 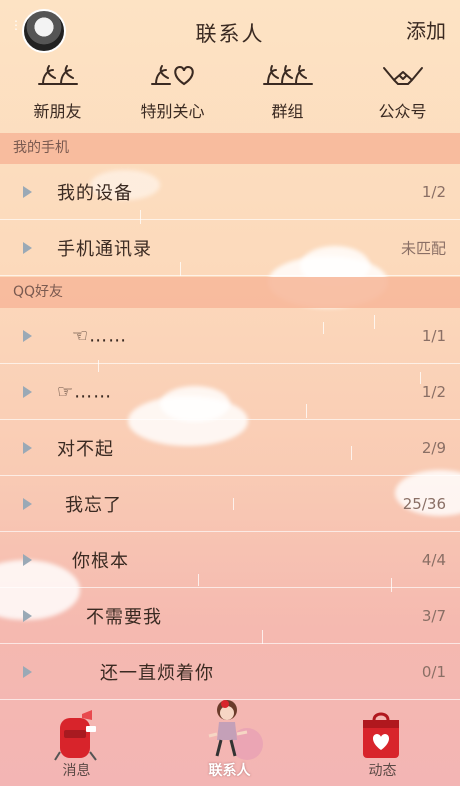 I want to click on shortcut-label: 群组, so click(x=287, y=111).